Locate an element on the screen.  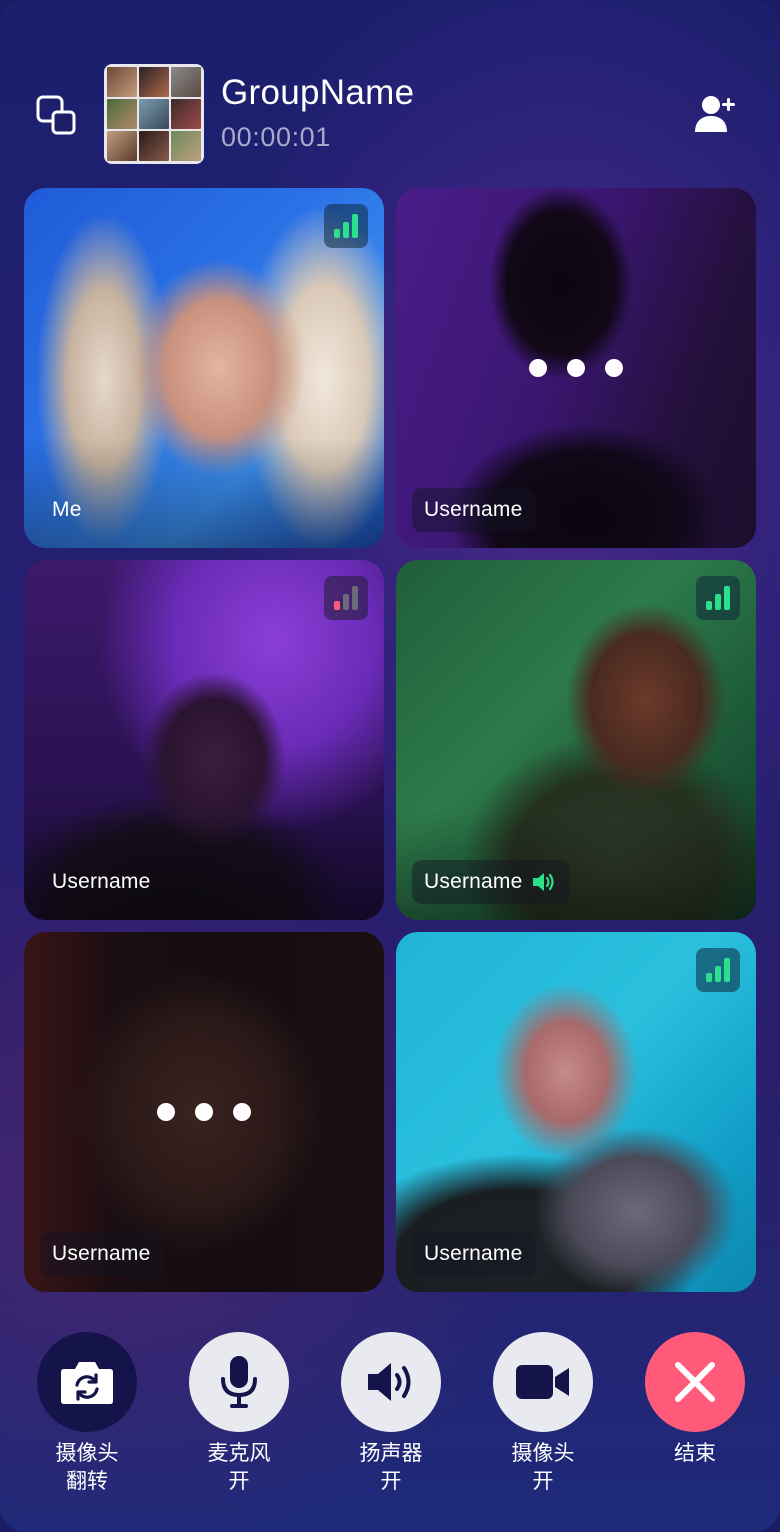
camera-circle is located at coordinates (543, 1382).